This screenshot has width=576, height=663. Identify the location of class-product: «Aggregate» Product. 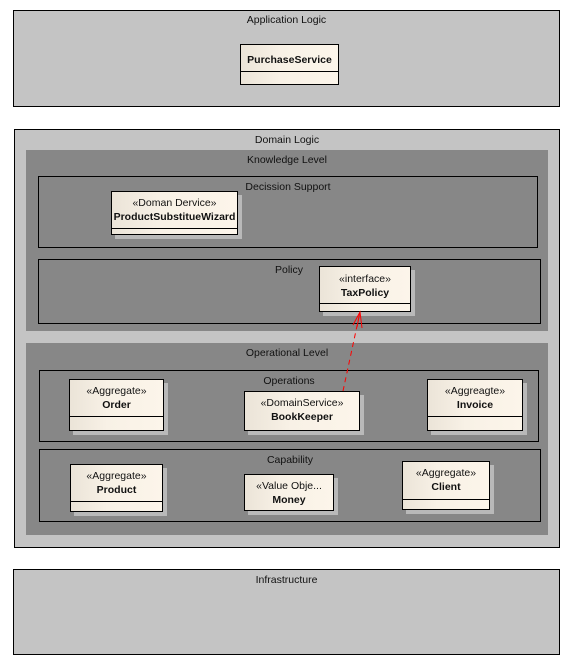
(116, 488).